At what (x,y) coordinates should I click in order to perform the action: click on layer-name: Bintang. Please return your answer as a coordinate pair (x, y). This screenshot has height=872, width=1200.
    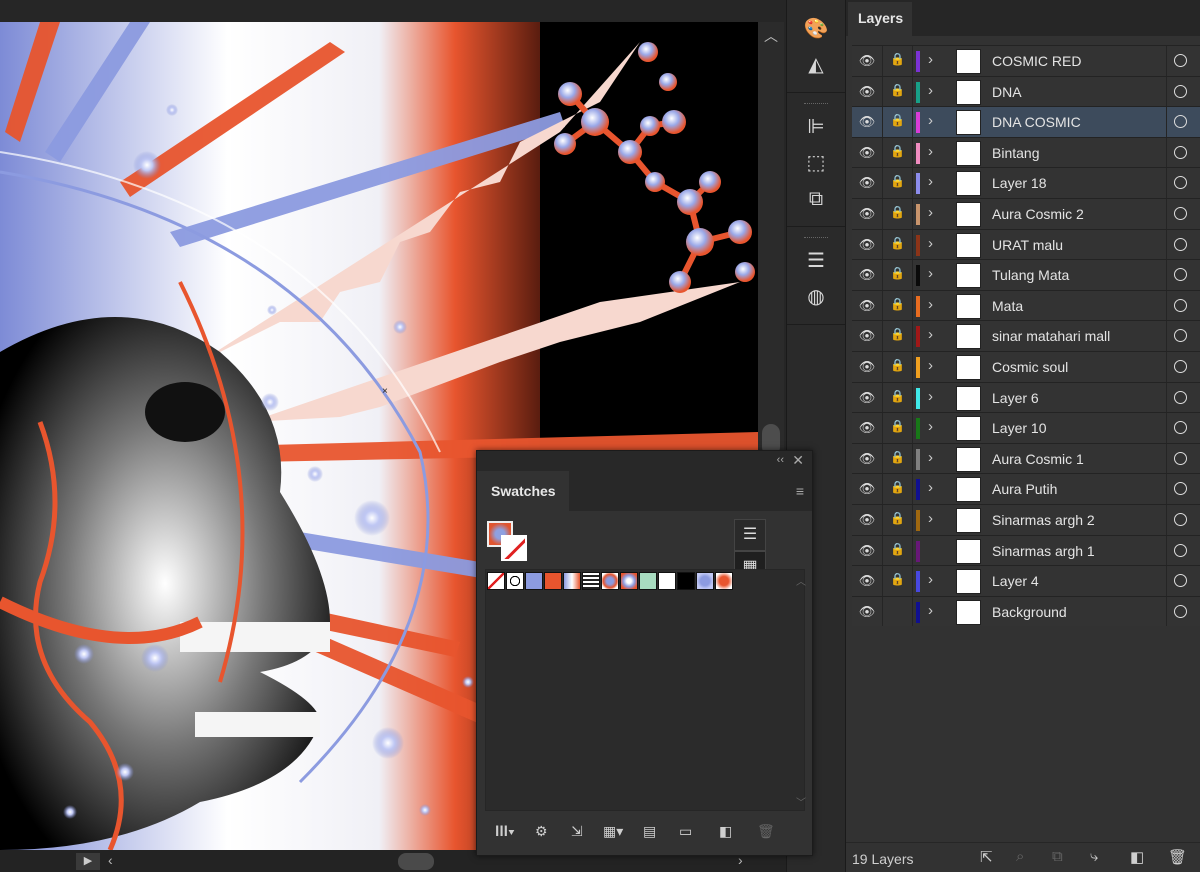
    Looking at the image, I should click on (1015, 153).